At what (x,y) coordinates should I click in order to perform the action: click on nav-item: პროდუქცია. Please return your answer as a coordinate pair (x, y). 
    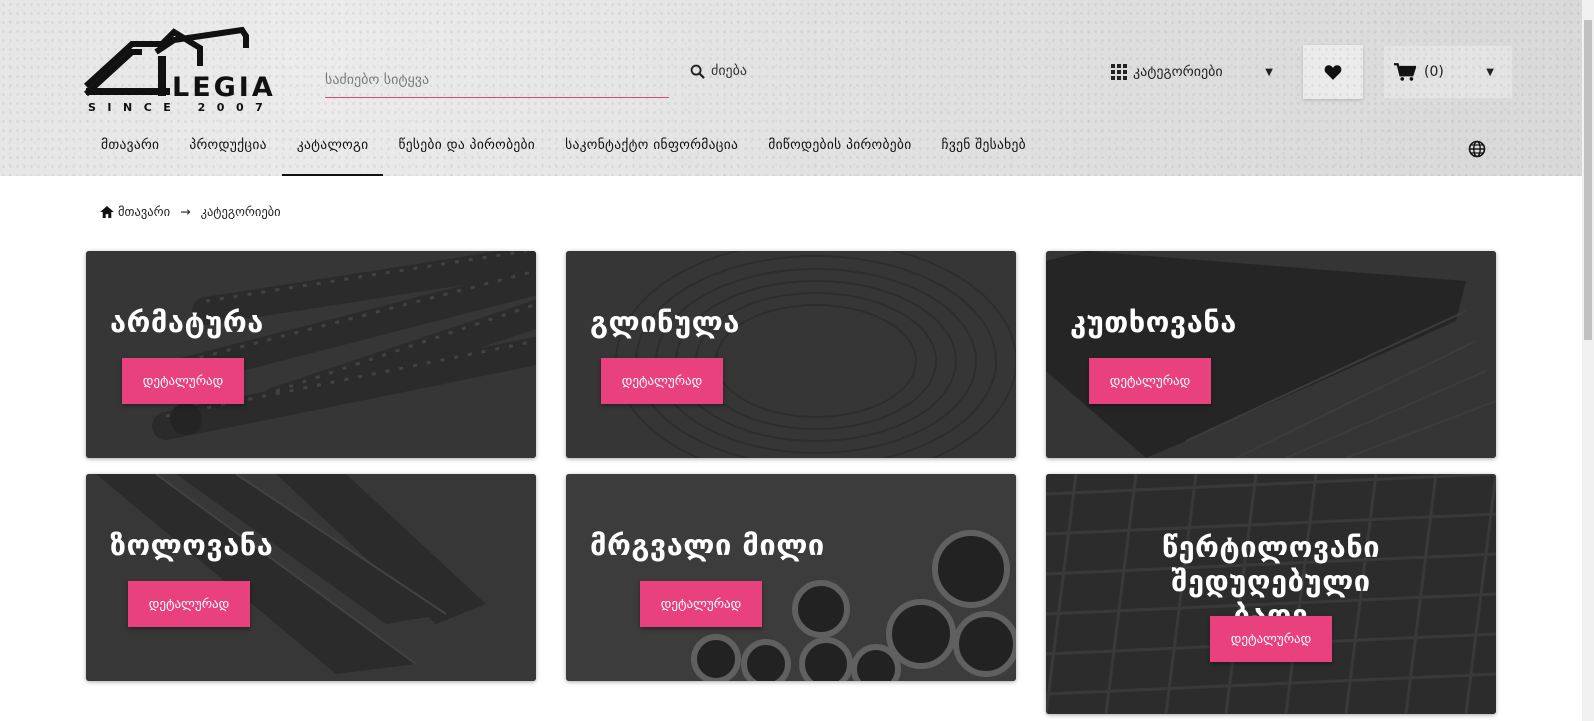
    Looking at the image, I should click on (227, 154).